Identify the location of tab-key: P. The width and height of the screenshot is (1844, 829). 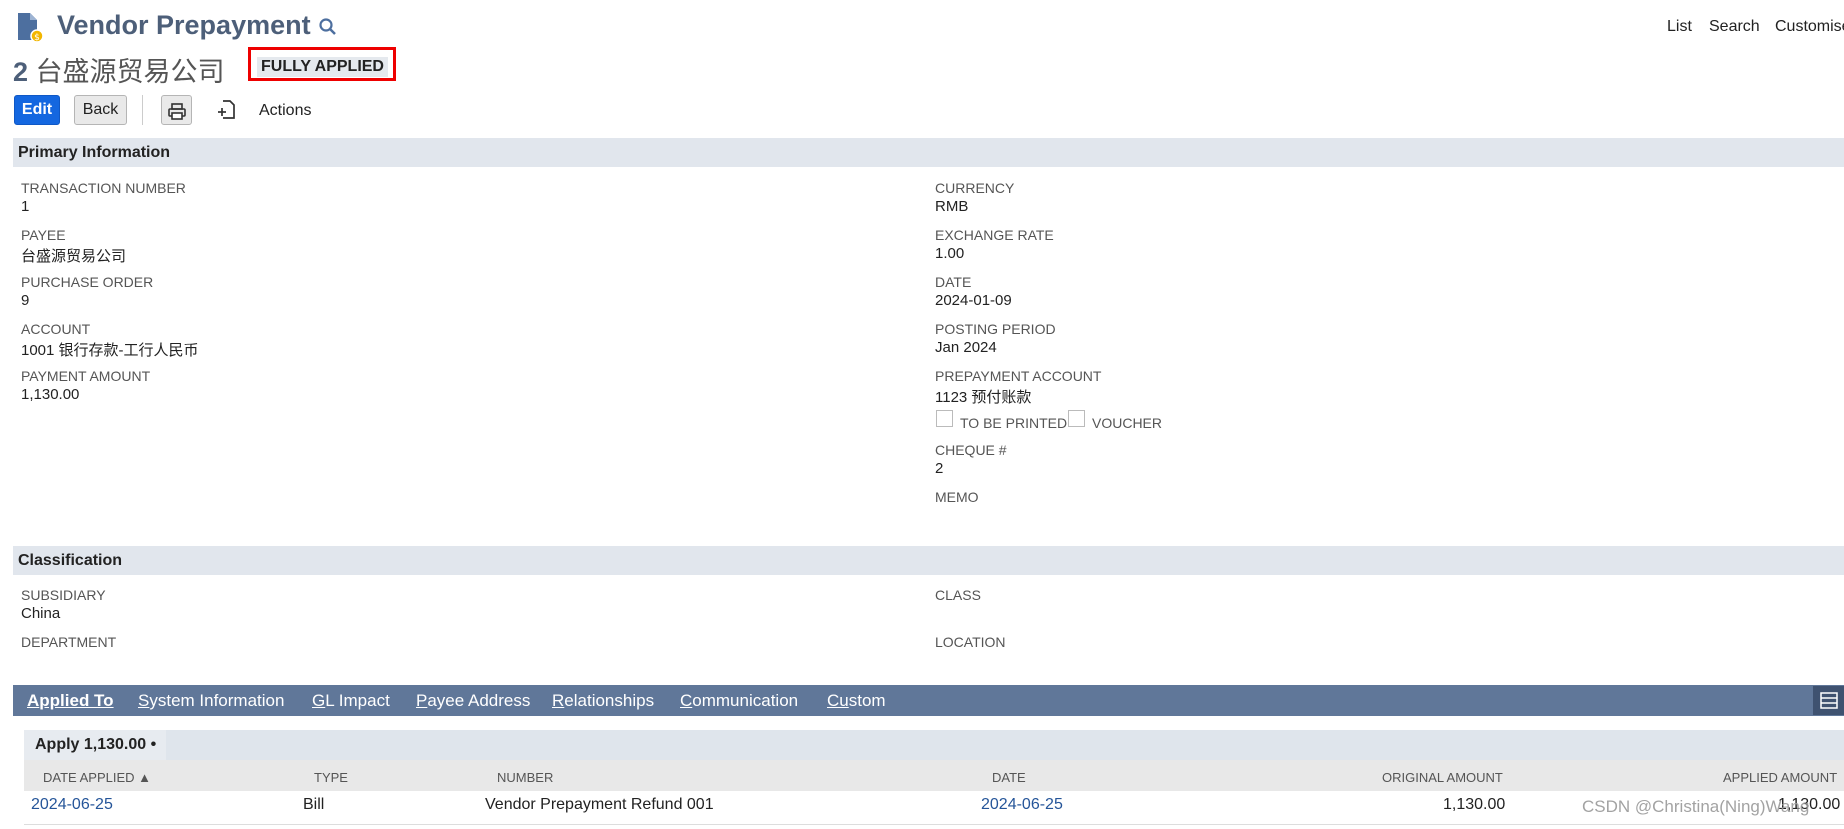
(422, 700).